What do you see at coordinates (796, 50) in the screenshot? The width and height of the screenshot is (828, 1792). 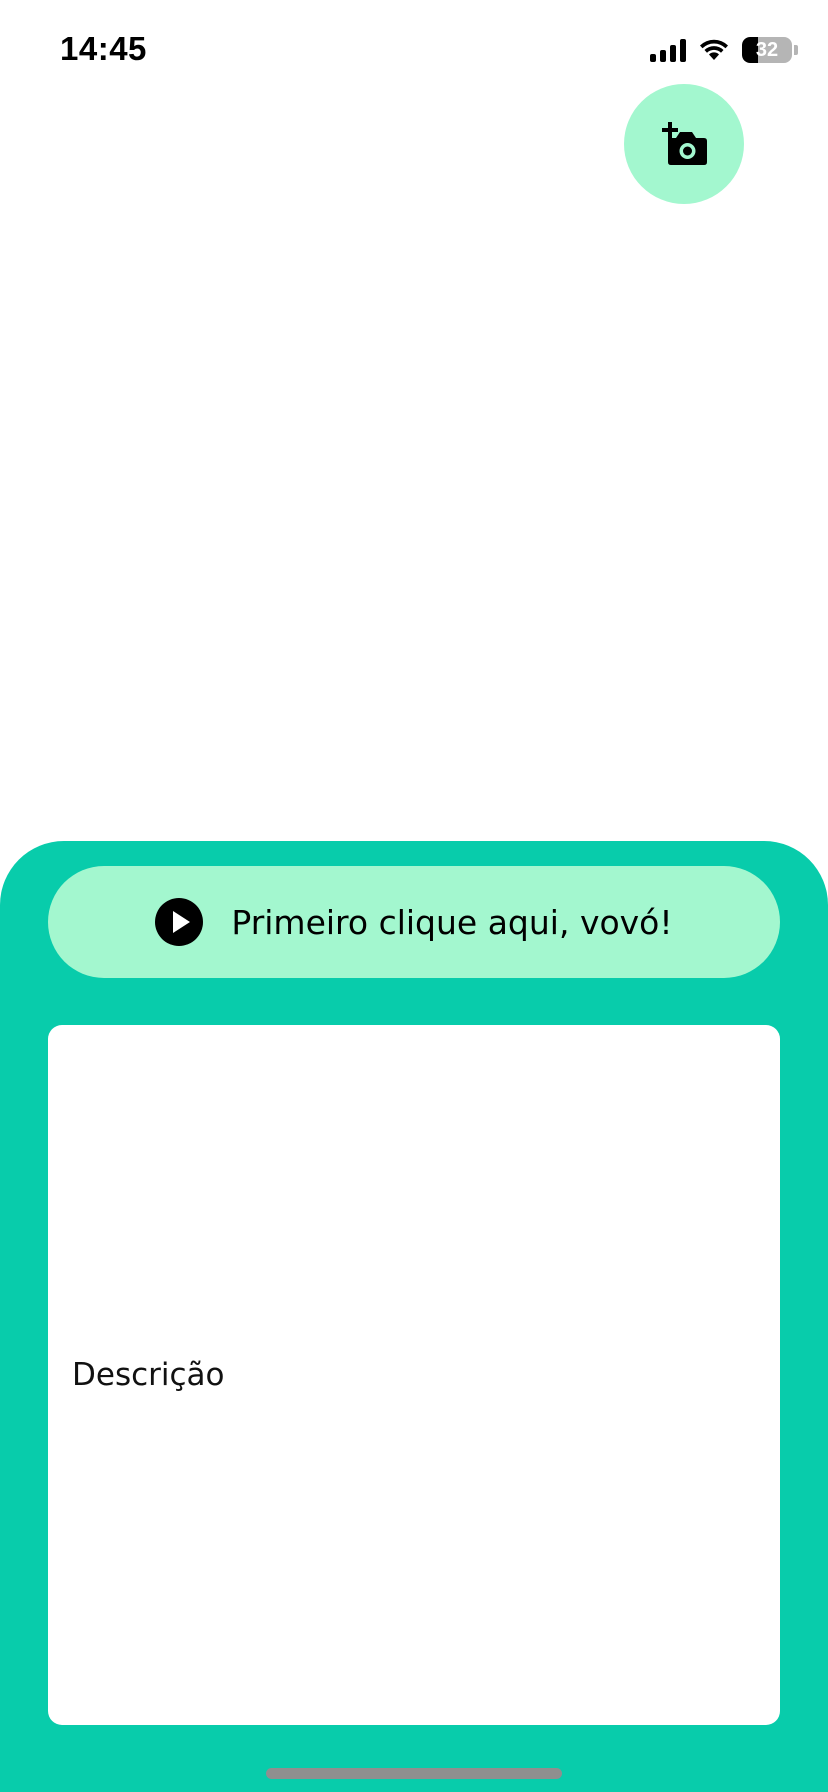 I see `battery-tip` at bounding box center [796, 50].